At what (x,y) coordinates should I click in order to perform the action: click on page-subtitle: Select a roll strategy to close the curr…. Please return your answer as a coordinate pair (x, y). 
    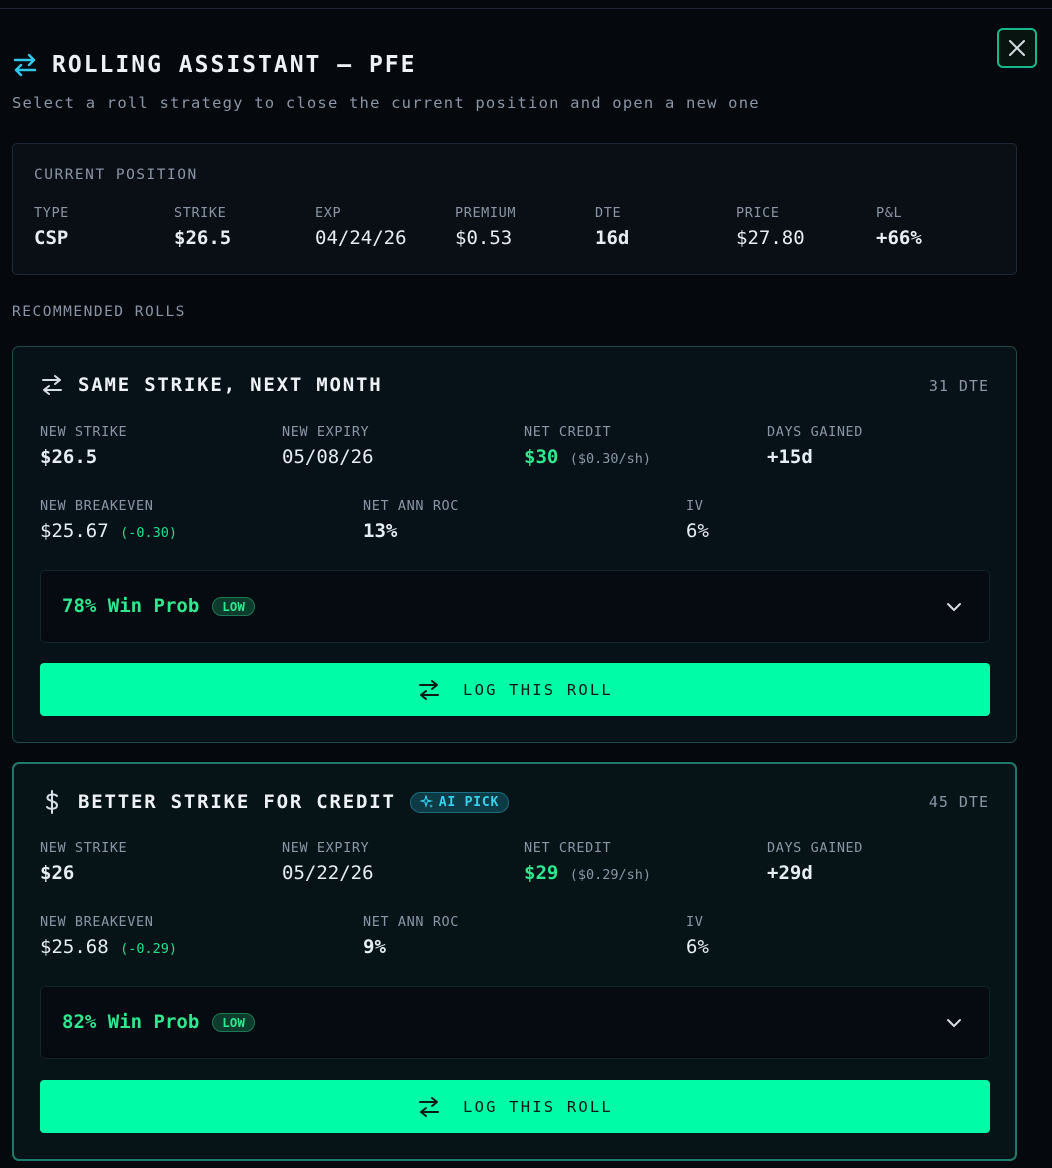
    Looking at the image, I should click on (386, 103).